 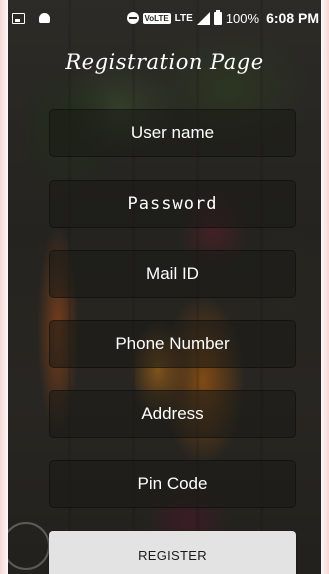 I want to click on username-field: User name, so click(x=172, y=133).